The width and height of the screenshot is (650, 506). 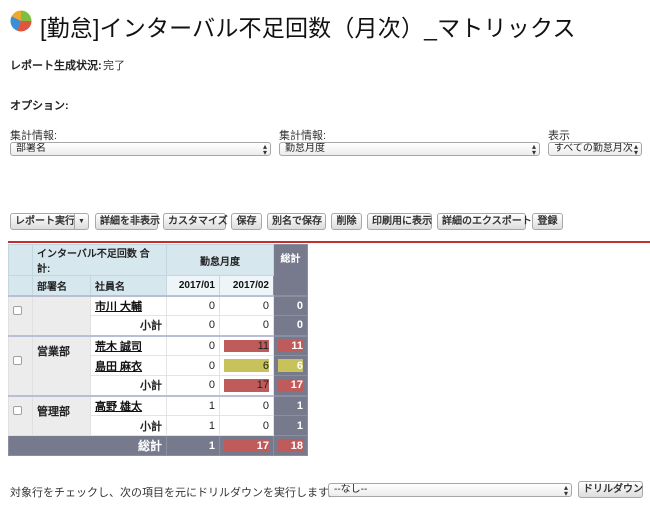 What do you see at coordinates (56, 66) in the screenshot?
I see `report-status-label: レポート生成状況:` at bounding box center [56, 66].